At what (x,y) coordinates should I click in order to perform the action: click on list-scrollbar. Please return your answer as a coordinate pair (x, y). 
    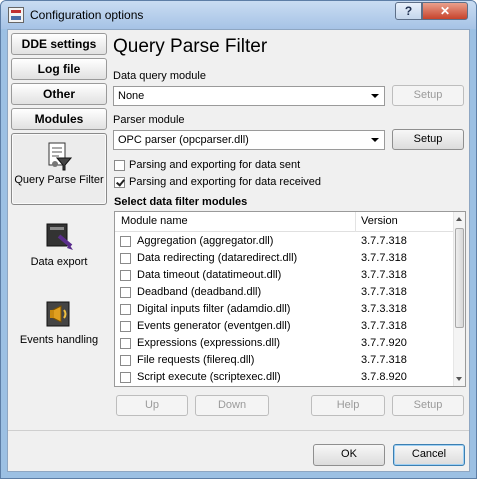
    Looking at the image, I should click on (459, 299).